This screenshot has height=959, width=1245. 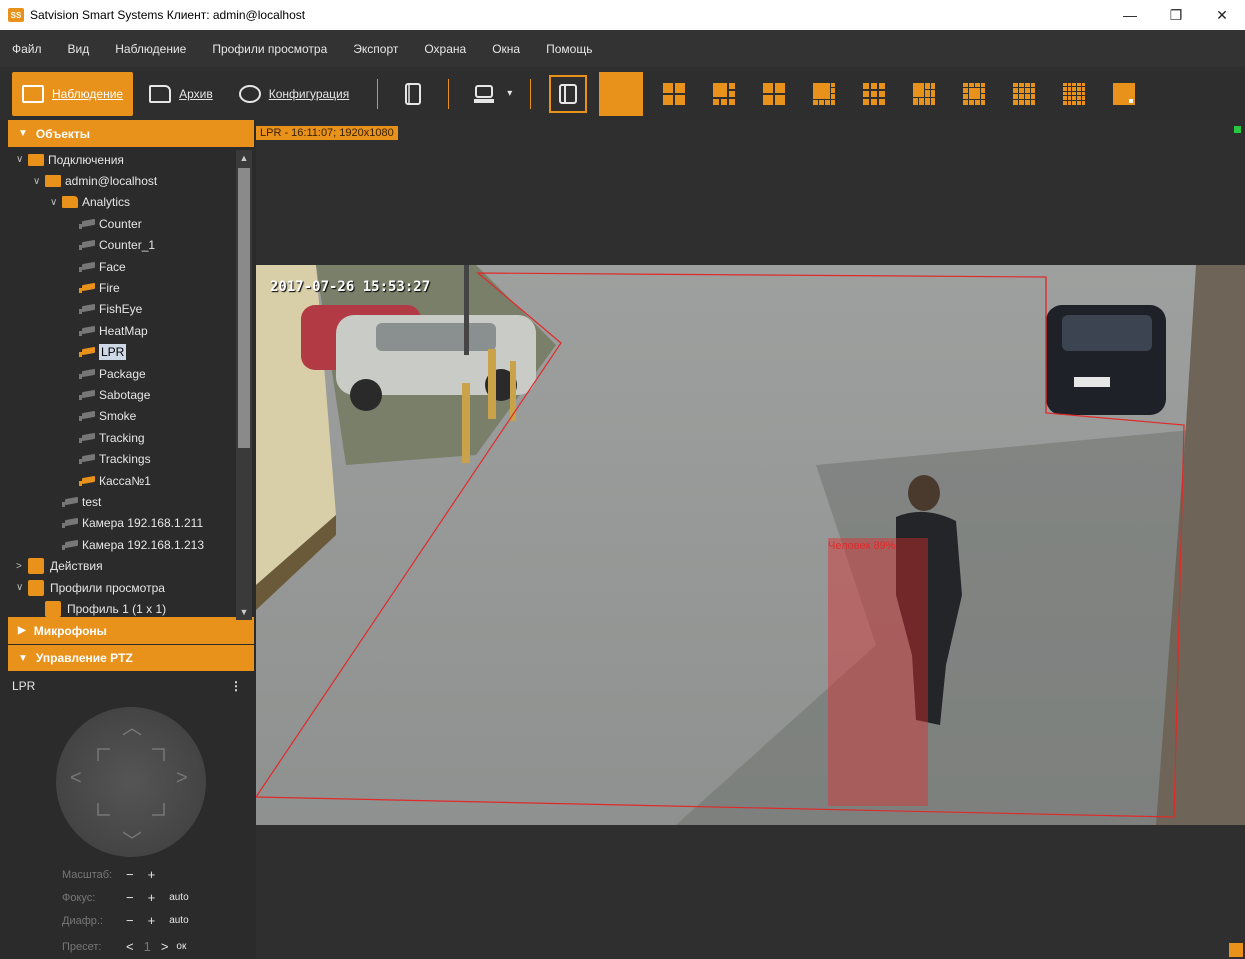 I want to click on tree-item: Камера 192.168.1.213, so click(x=131, y=544).